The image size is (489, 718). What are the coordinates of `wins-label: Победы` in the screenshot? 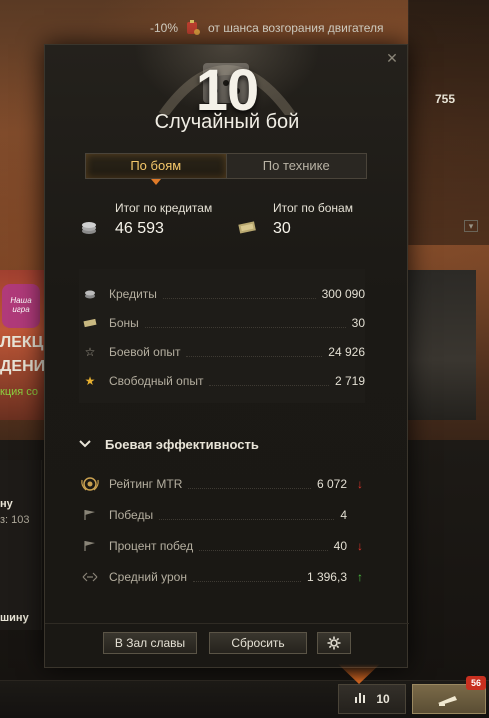 It's located at (131, 515).